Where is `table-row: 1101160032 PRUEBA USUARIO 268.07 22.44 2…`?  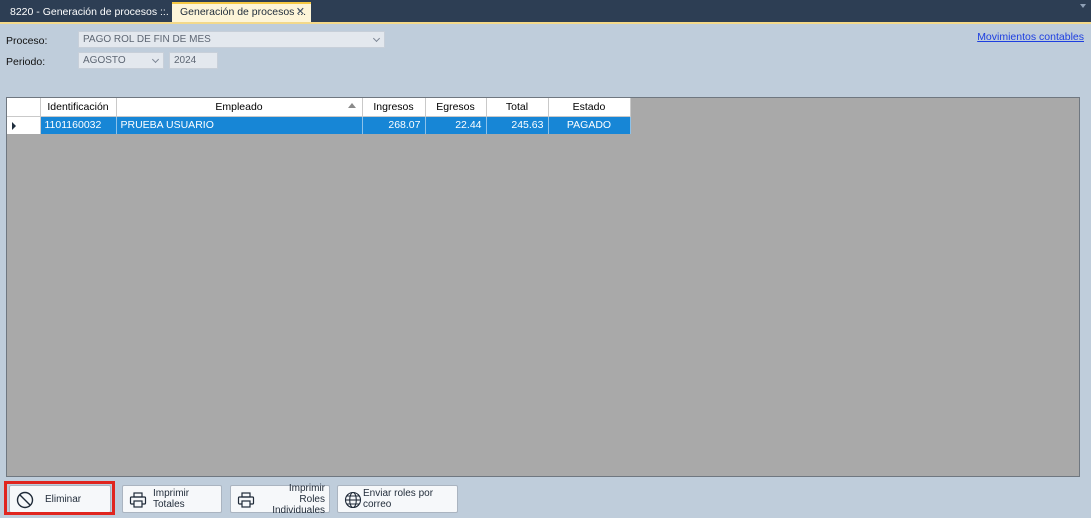
table-row: 1101160032 PRUEBA USUARIO 268.07 22.44 2… is located at coordinates (319, 125).